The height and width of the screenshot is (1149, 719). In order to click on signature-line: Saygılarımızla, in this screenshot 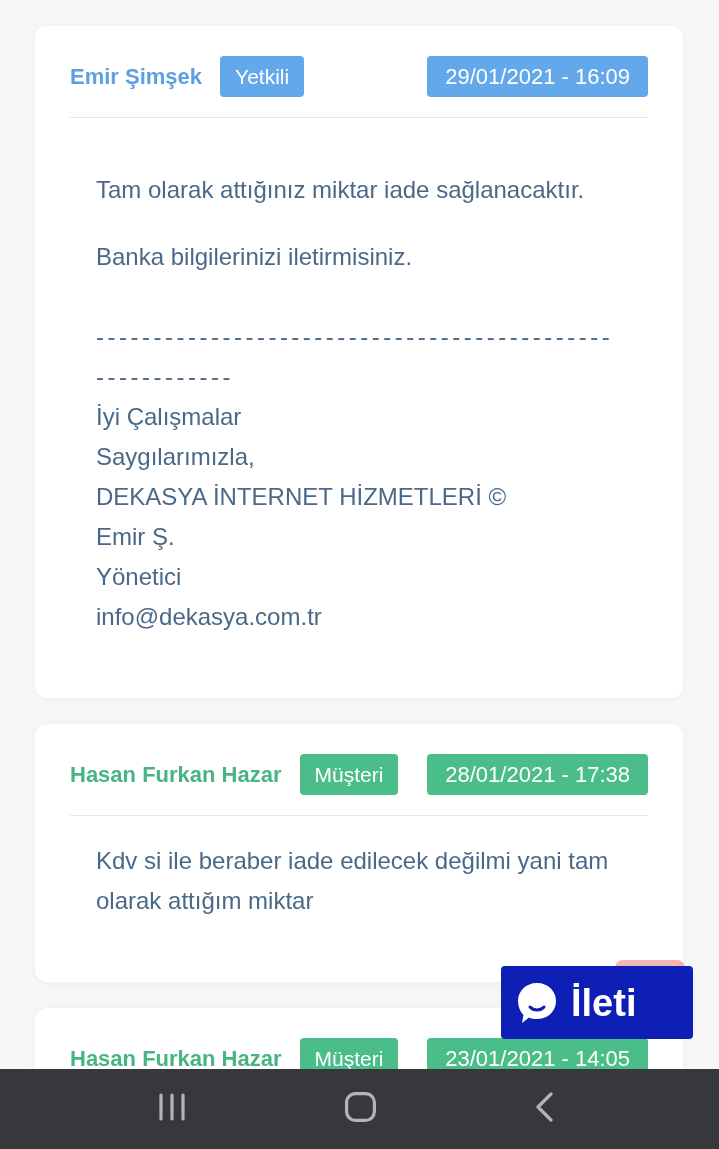, I will do `click(176, 457)`.